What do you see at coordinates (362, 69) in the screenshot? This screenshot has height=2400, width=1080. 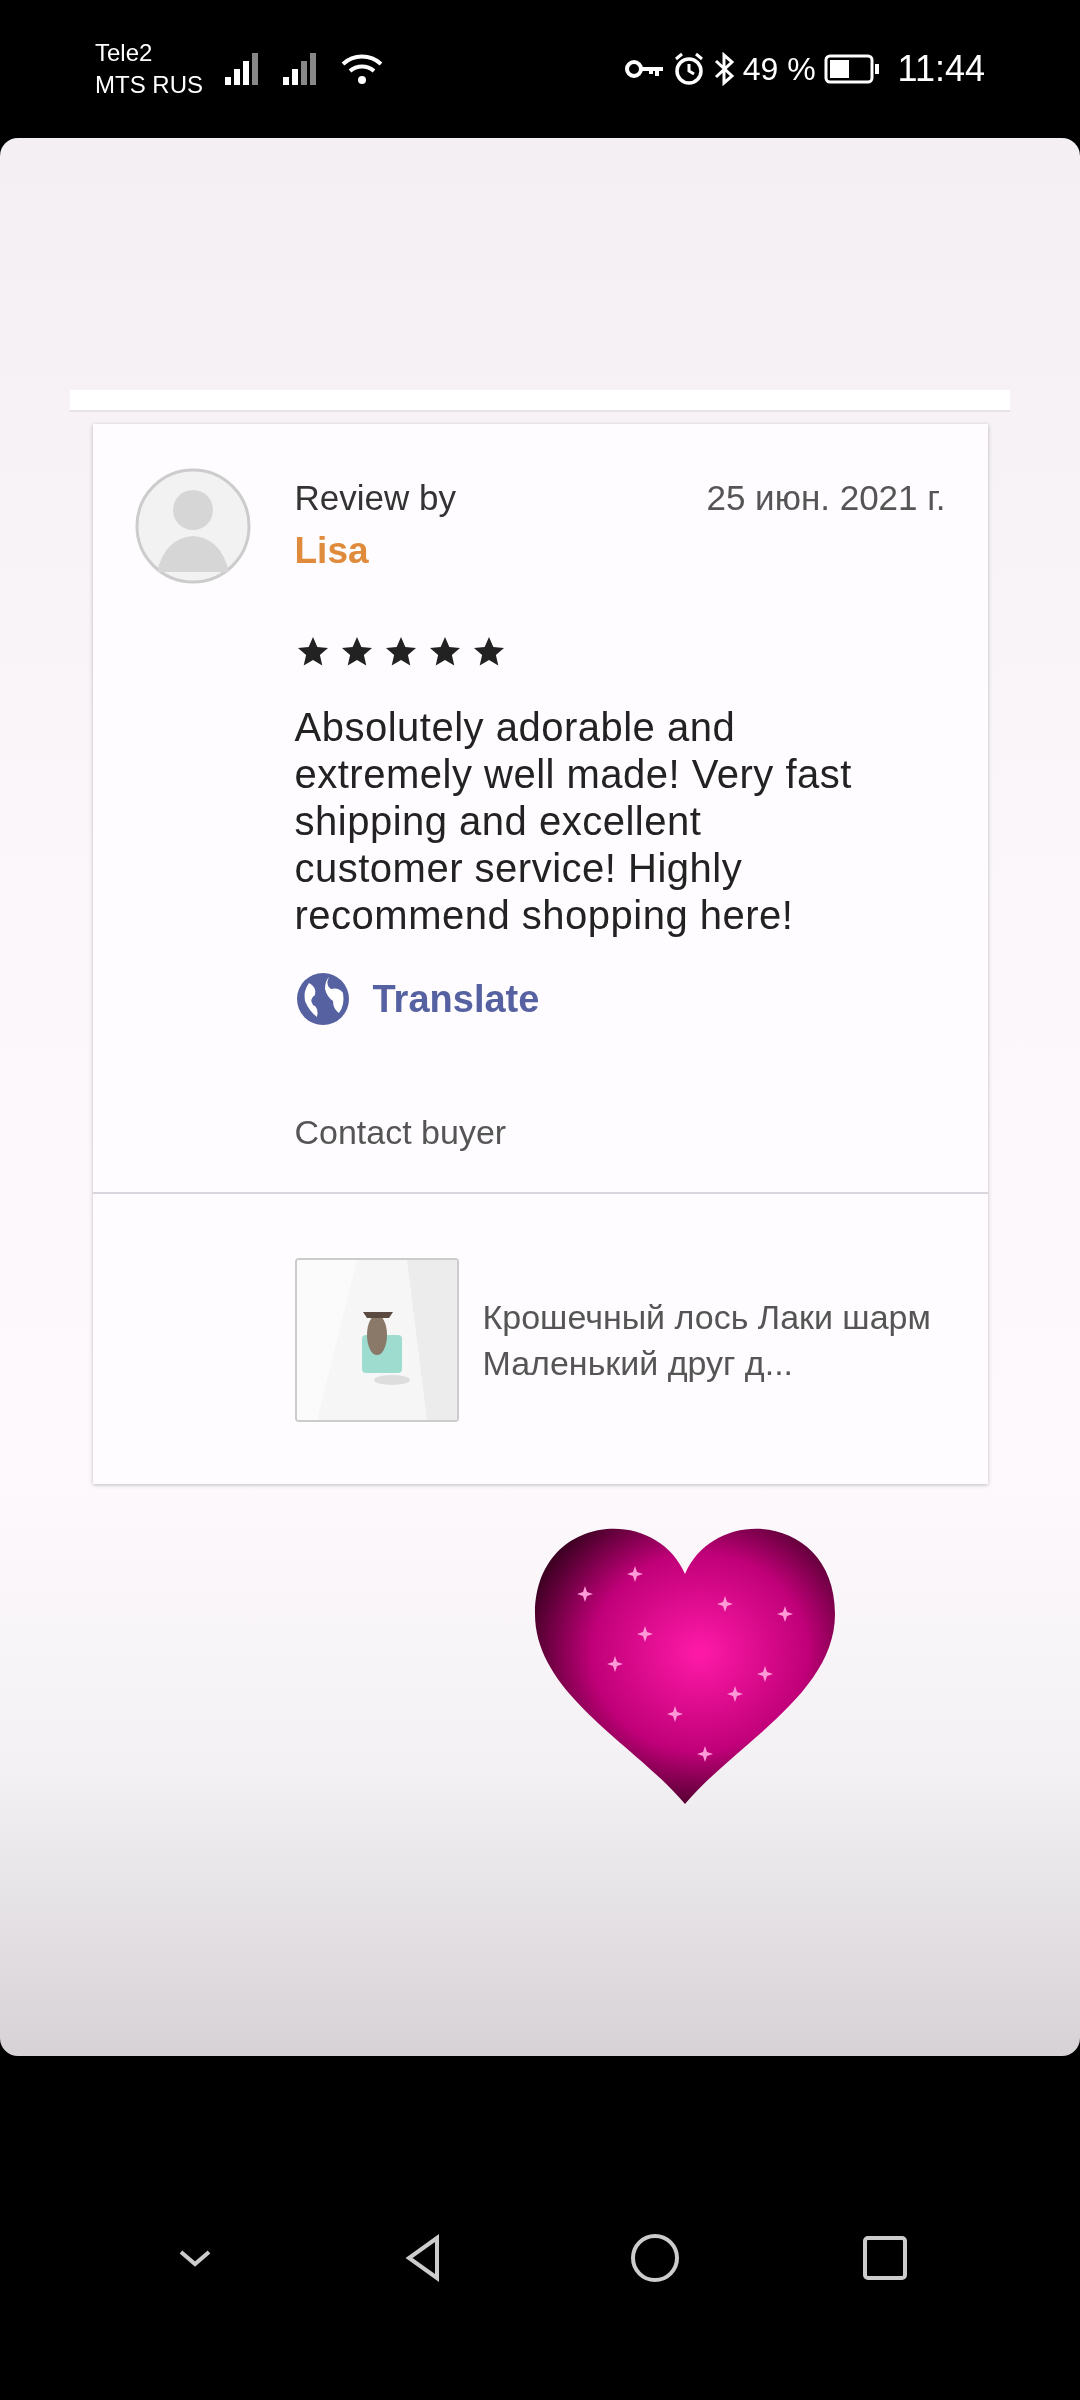 I see `wifi-icon` at bounding box center [362, 69].